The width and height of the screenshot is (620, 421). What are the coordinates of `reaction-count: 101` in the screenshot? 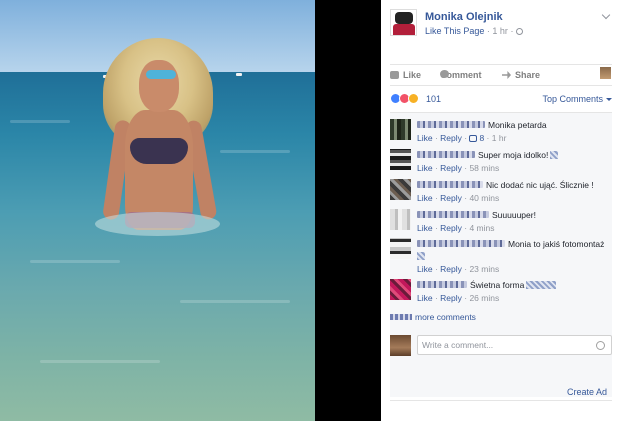 It's located at (433, 99).